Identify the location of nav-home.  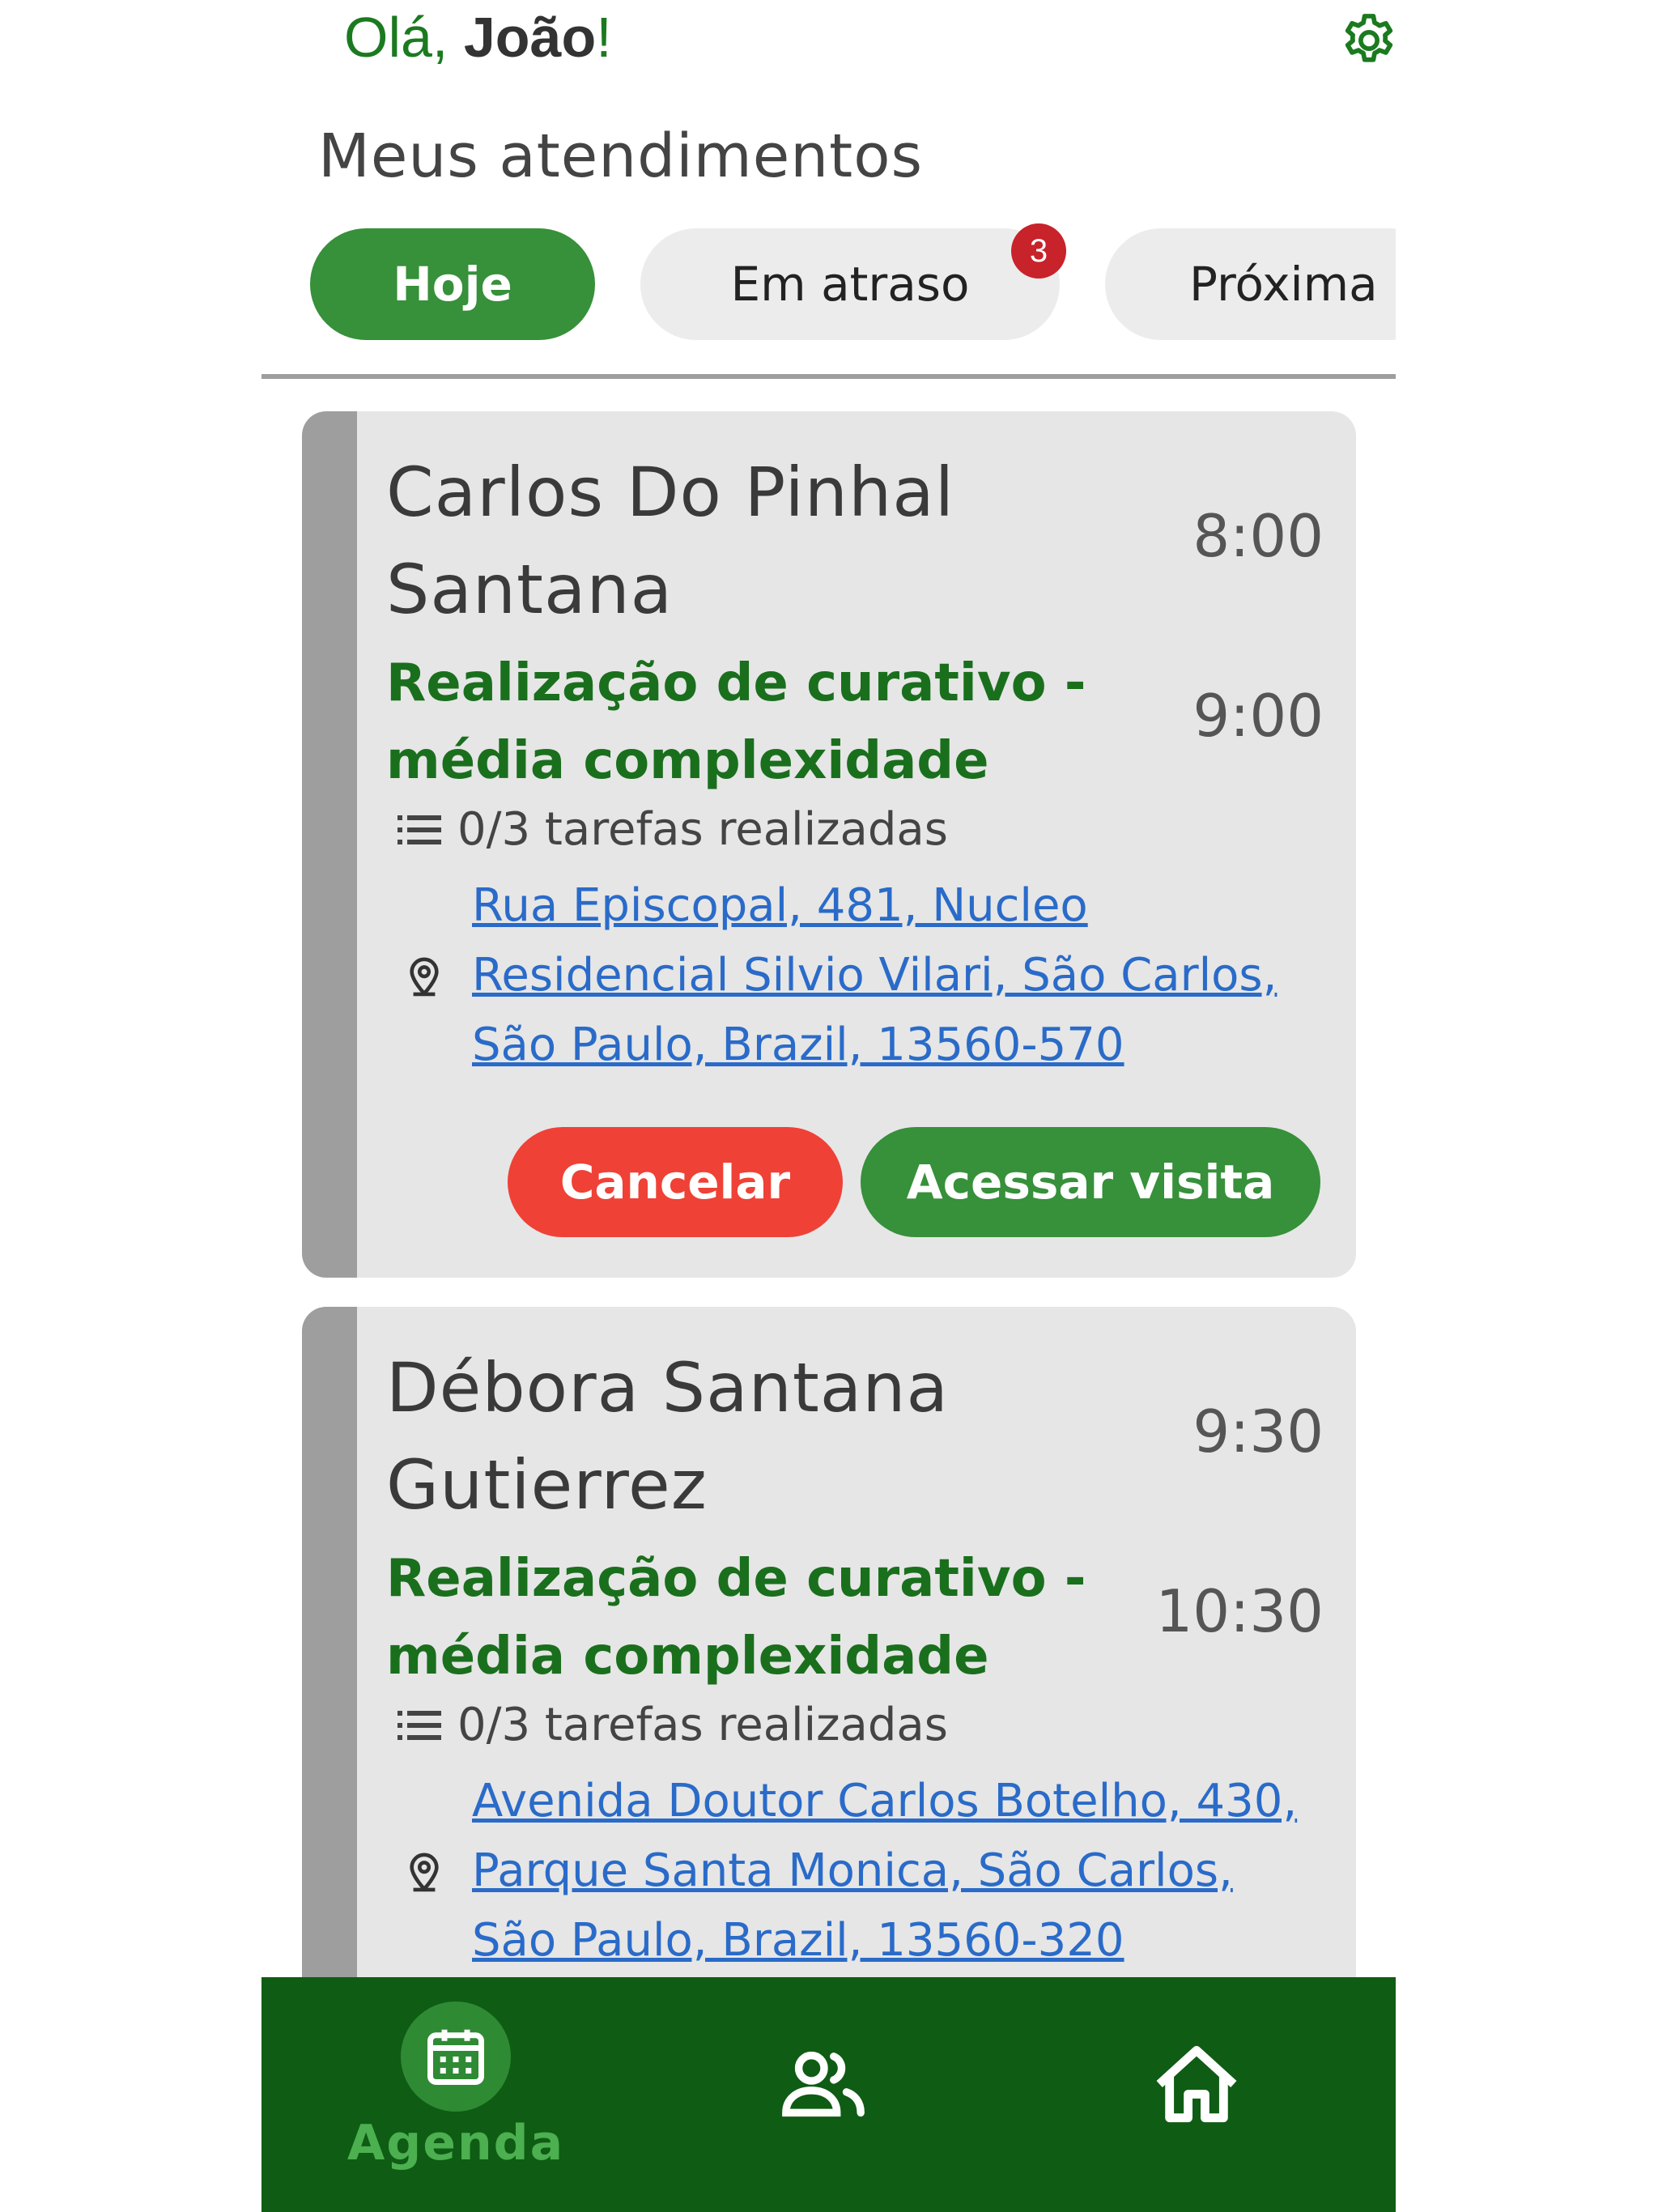
(1200, 2095).